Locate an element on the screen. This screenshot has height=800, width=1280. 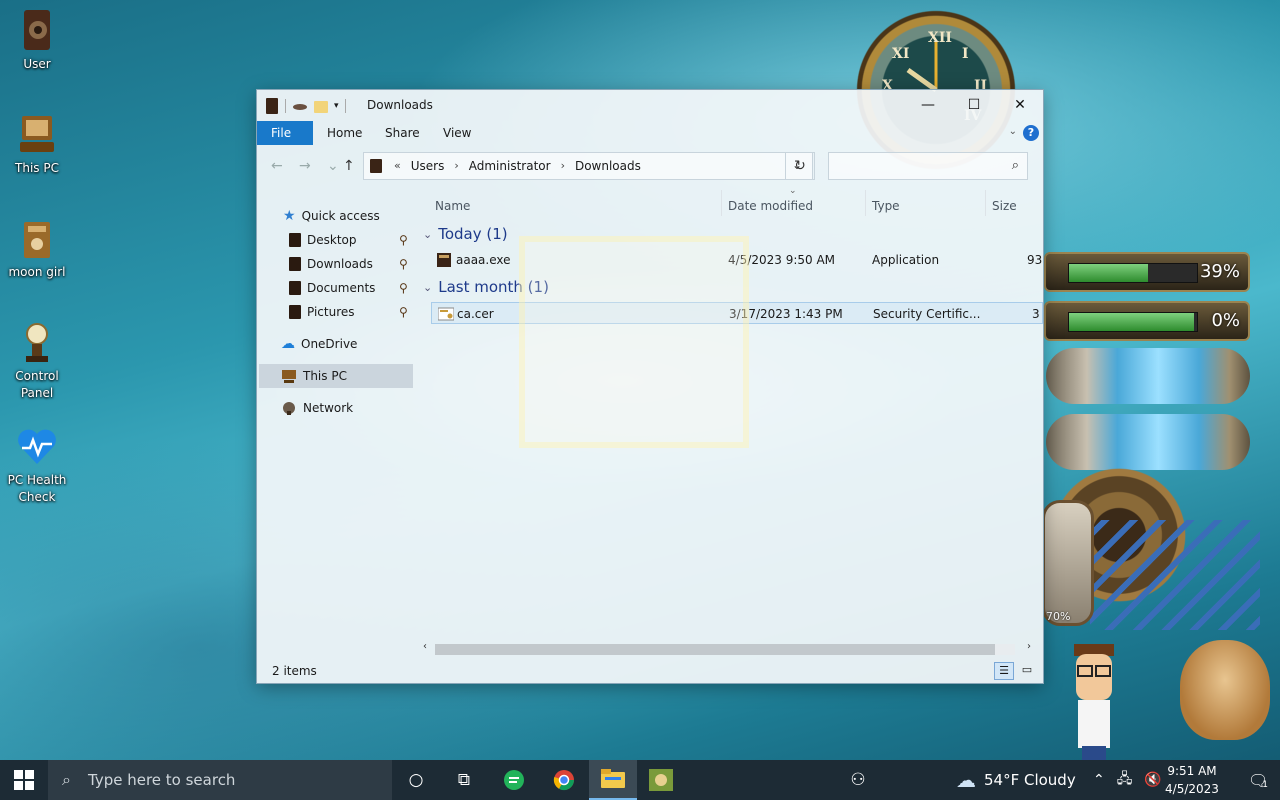
recent-locations-icon: ⌄ is located at coordinates (333, 166).